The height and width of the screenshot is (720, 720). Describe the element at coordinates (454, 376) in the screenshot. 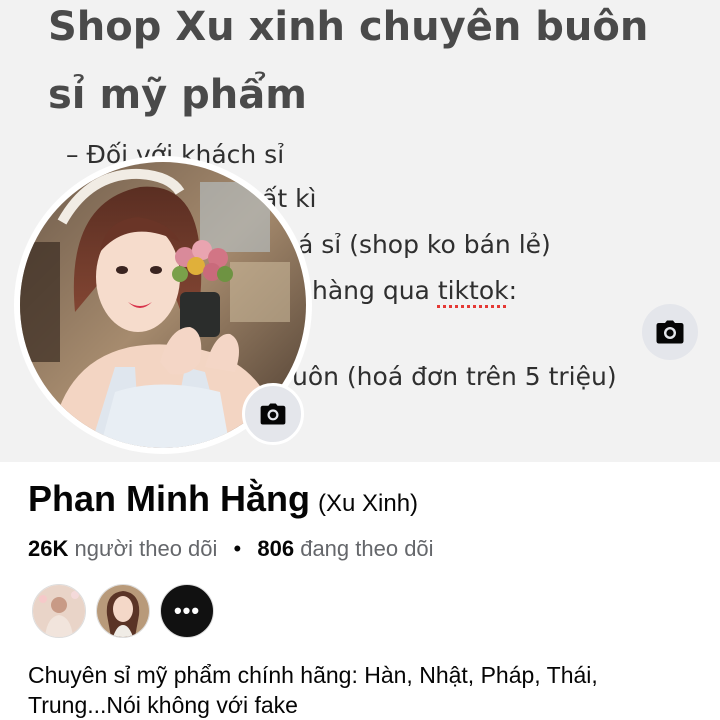

I see `cover-text-line-5: uôn (hoá đơn trên 5 triệu)` at that location.